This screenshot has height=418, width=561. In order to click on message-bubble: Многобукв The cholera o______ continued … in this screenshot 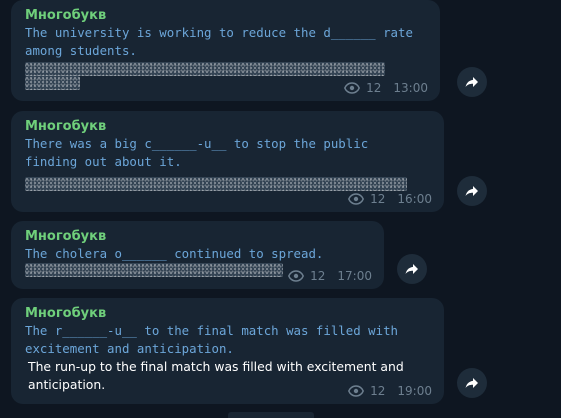, I will do `click(197, 255)`.